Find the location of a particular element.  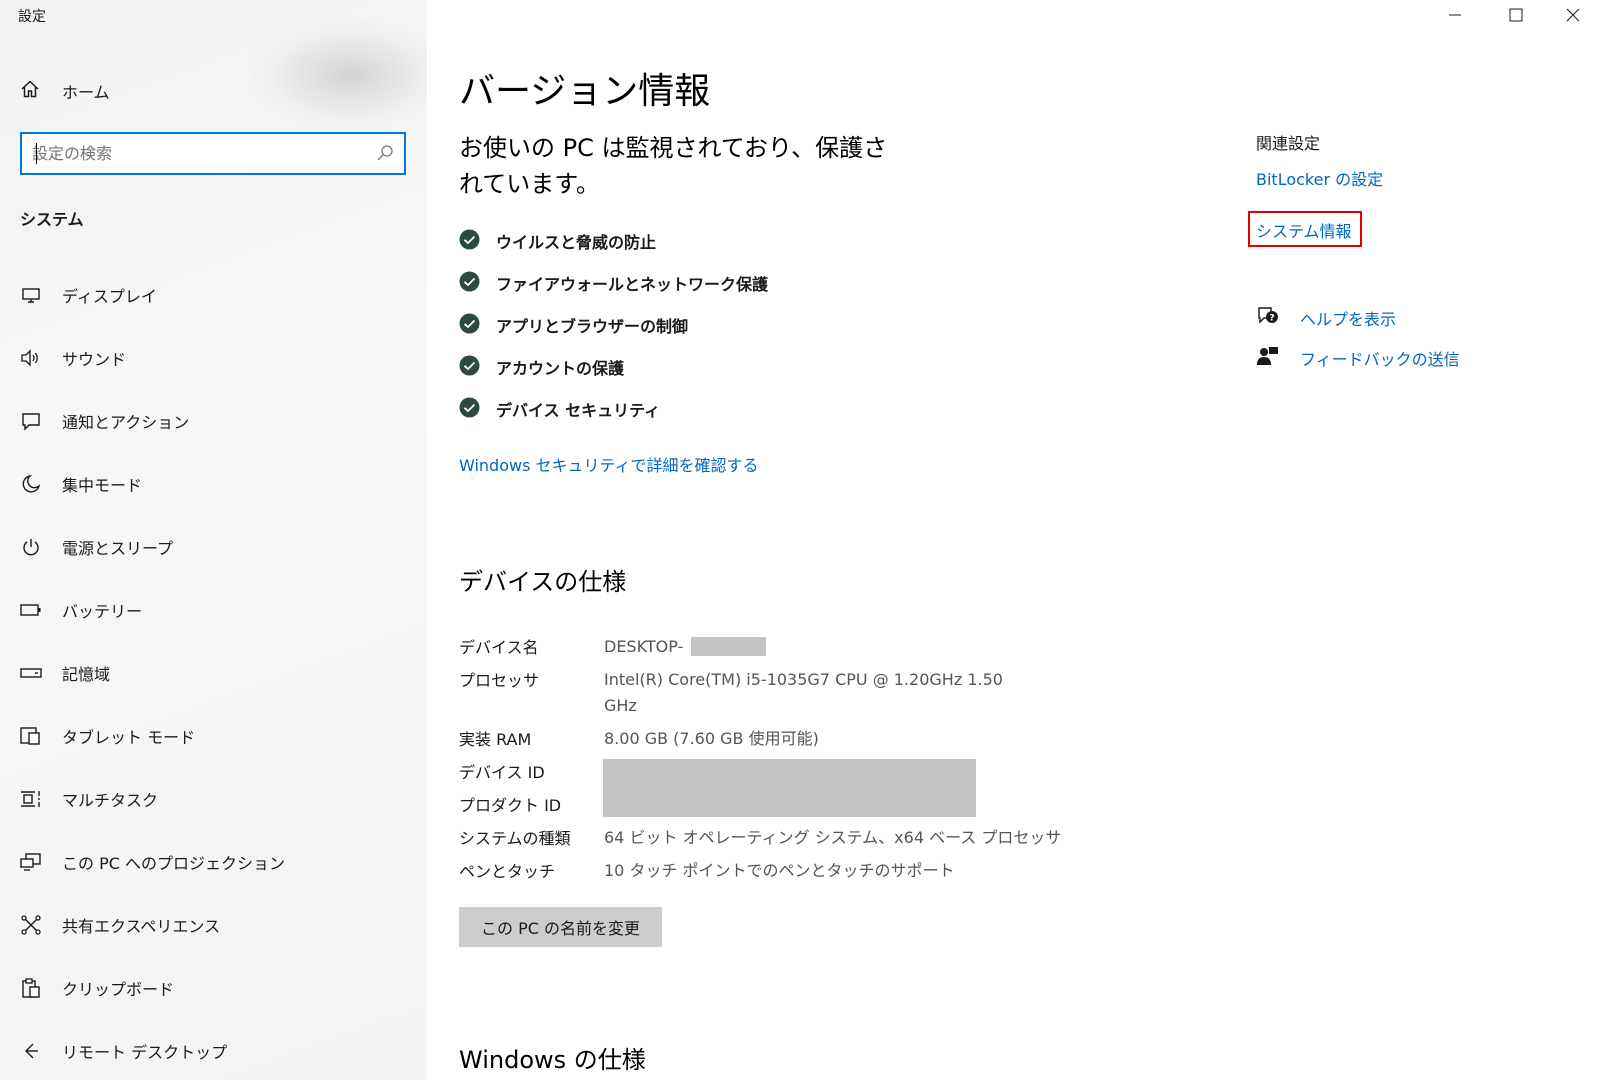

search-icon is located at coordinates (385, 155).